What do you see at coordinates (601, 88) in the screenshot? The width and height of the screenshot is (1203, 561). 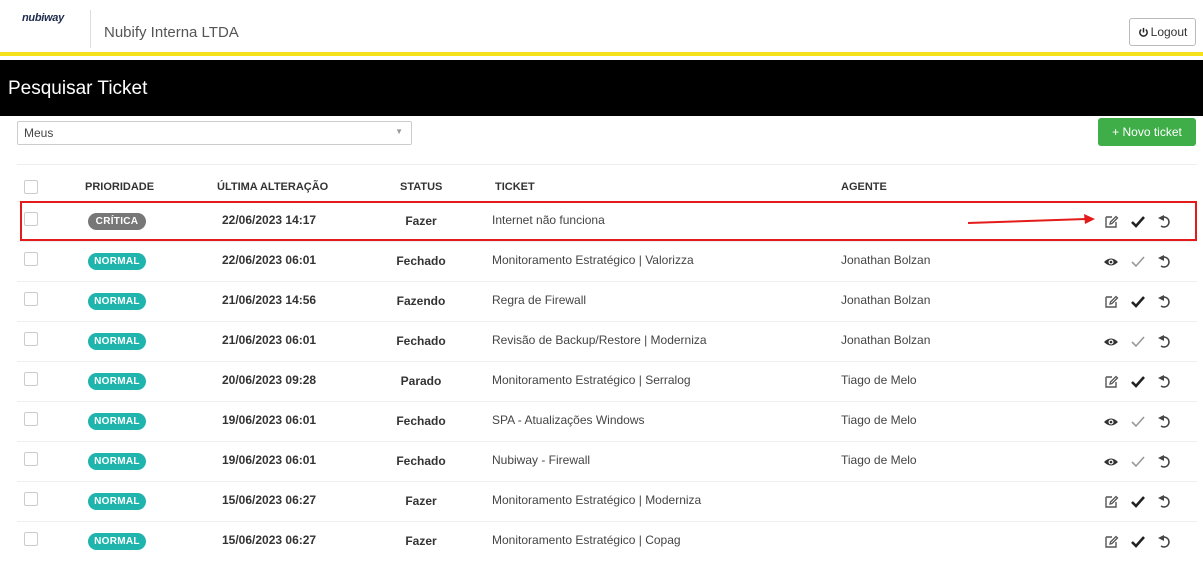 I see `page-header: Pesquisar Ticket` at bounding box center [601, 88].